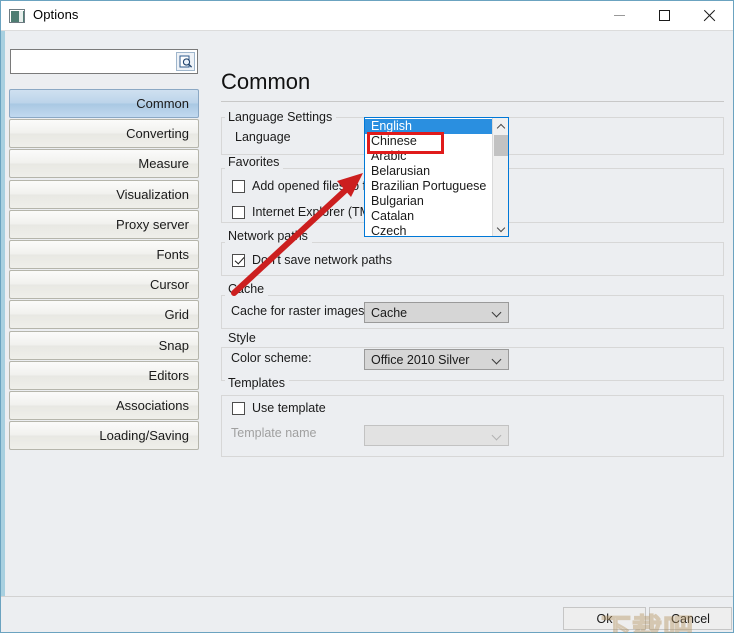  I want to click on sidebar-item-loading-saving: Loading/Saving, so click(104, 435).